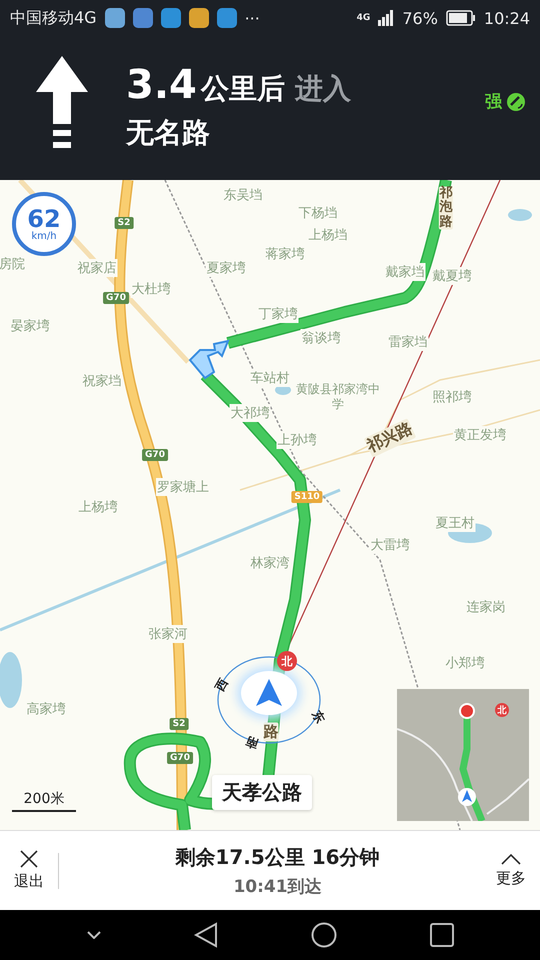  Describe the element at coordinates (321, 338) in the screenshot. I see `place-label: 翁谈塆` at that location.